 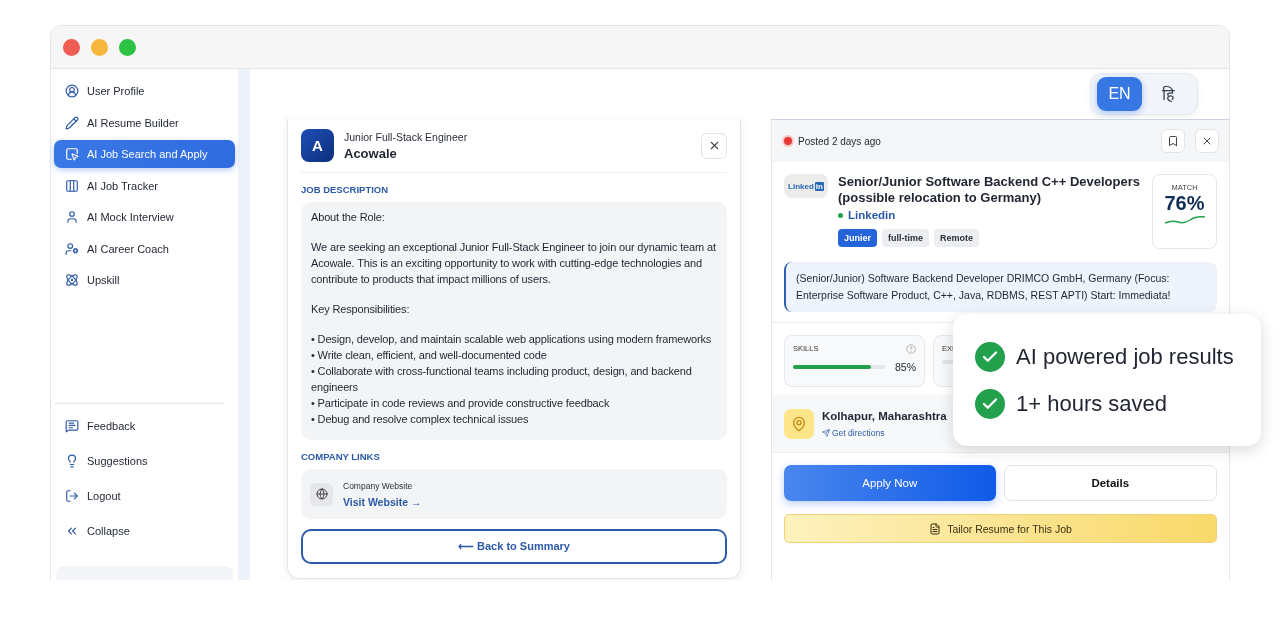 I want to click on job-subtitle: Junior Full-Stack Engineer, so click(x=406, y=136).